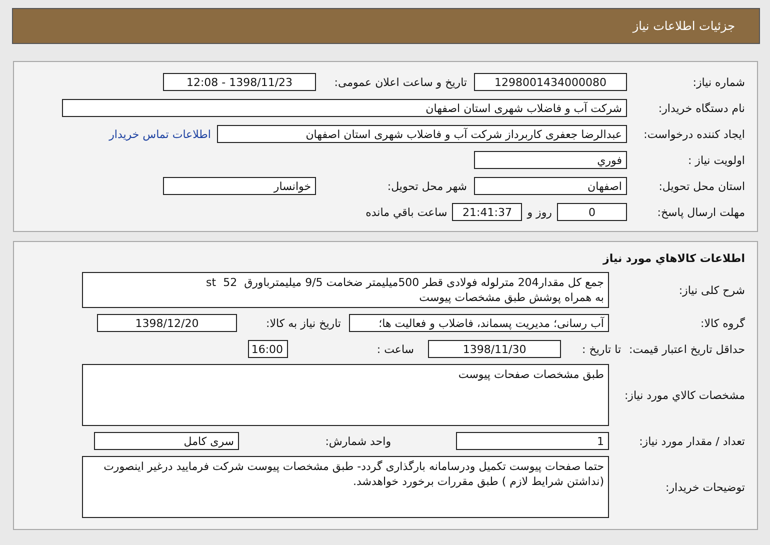  Describe the element at coordinates (427, 186) in the screenshot. I see `field-label: شهر محل تحویل:` at that location.